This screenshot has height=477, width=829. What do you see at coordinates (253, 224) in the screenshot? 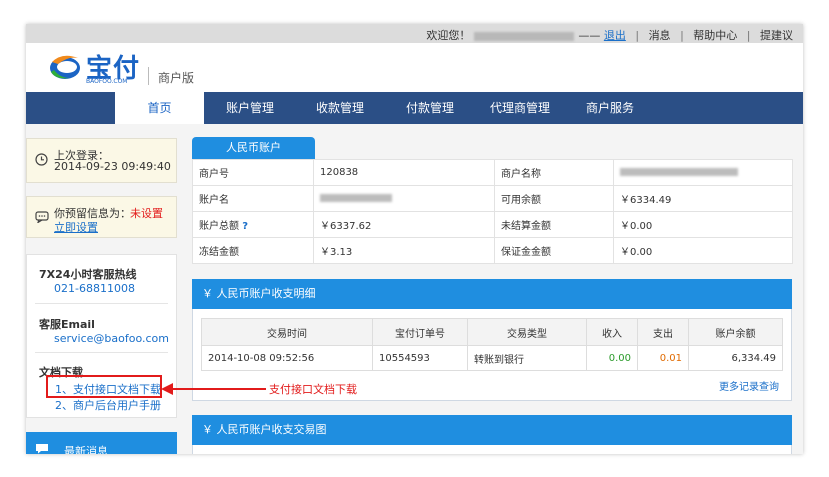
I see `label-total-amount: 账户总额 ?` at bounding box center [253, 224].